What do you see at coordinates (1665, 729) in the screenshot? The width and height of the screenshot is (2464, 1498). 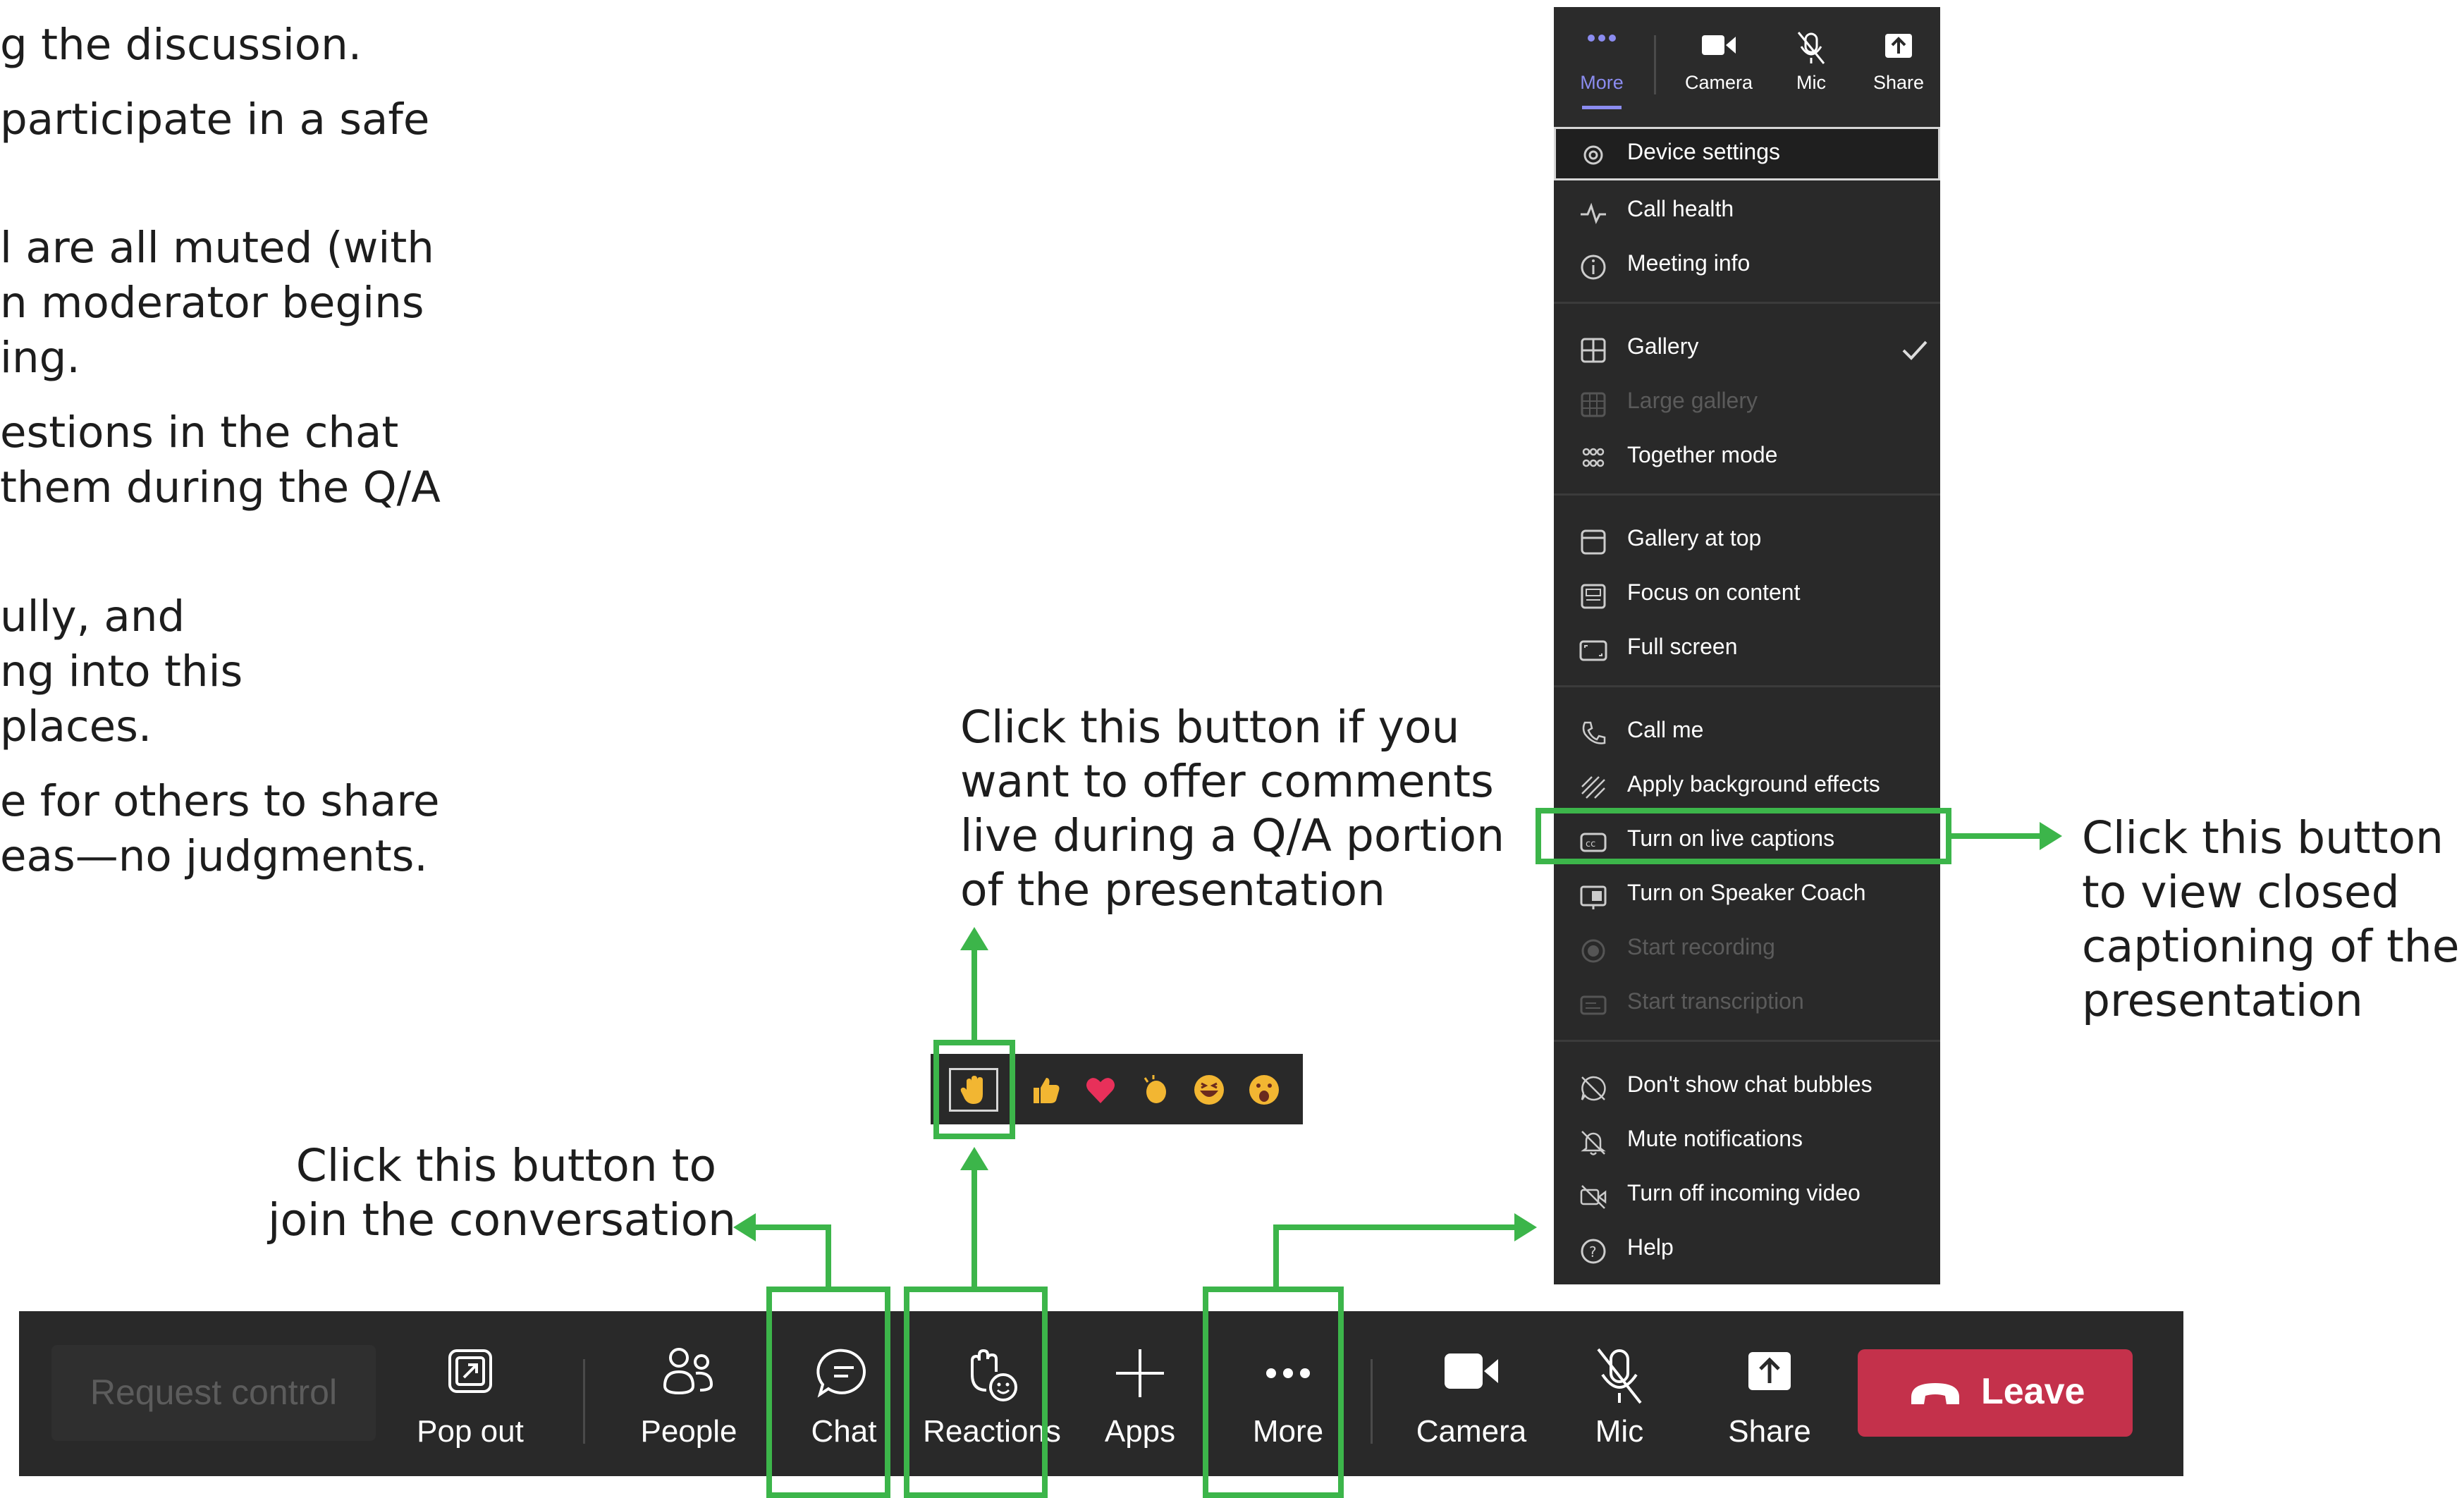 I see `menu-item-label: Call me` at bounding box center [1665, 729].